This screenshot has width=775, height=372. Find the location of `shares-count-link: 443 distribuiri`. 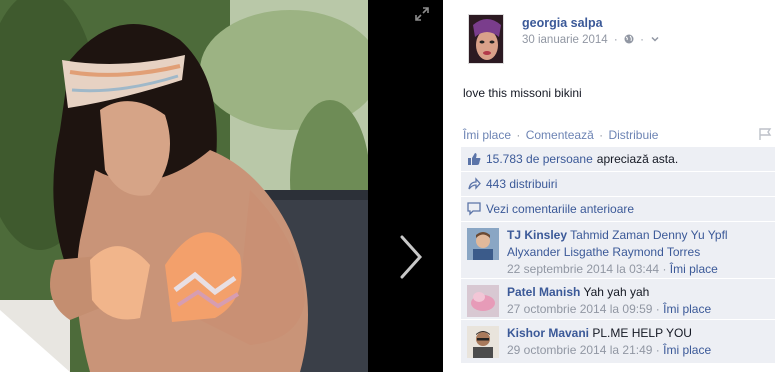

shares-count-link: 443 distribuiri is located at coordinates (521, 184).